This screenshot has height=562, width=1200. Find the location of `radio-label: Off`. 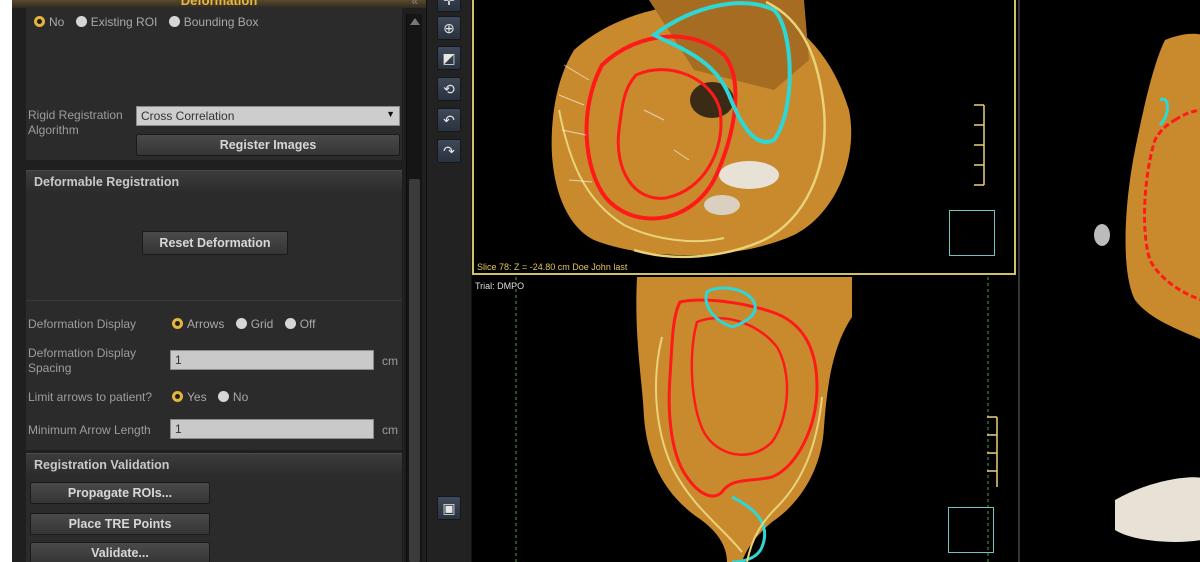

radio-label: Off is located at coordinates (307, 324).